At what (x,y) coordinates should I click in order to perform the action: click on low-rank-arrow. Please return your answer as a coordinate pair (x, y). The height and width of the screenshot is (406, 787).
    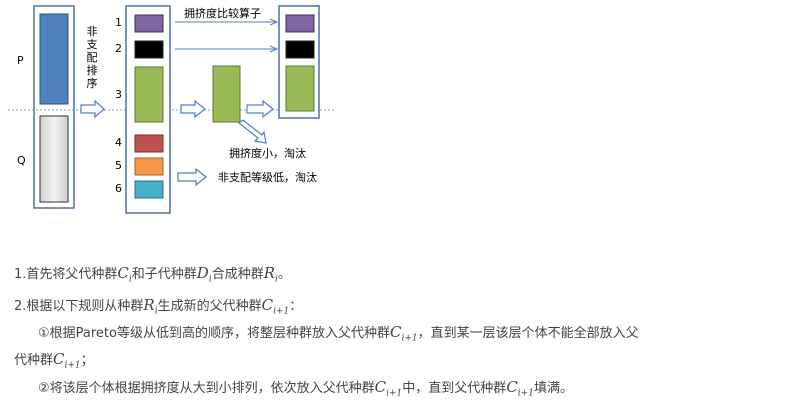
    Looking at the image, I should click on (192, 177).